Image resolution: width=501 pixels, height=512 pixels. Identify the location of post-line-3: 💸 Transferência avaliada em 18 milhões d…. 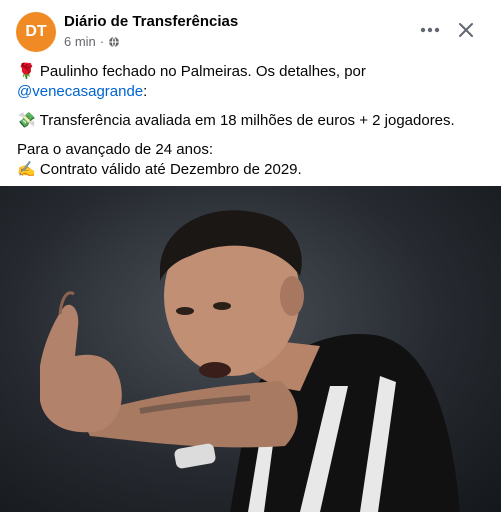
(252, 121).